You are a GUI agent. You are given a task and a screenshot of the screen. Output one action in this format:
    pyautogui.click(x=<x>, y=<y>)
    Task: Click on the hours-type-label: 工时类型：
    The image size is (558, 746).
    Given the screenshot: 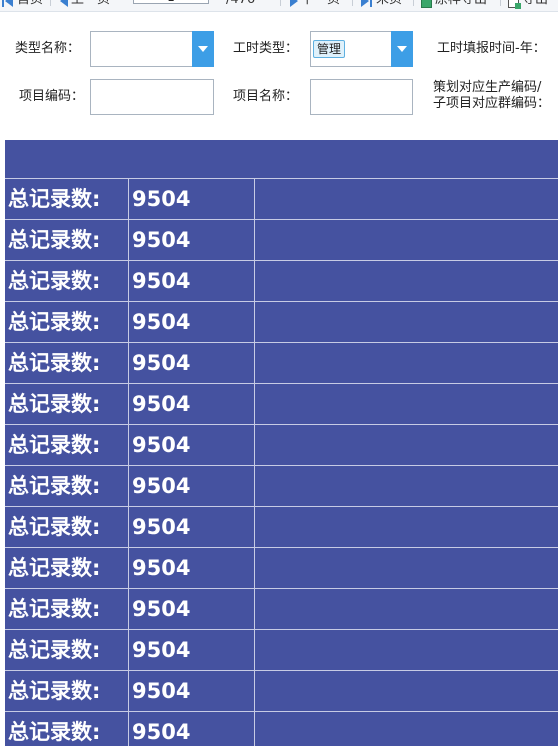 What is the action you would take?
    pyautogui.click(x=266, y=48)
    